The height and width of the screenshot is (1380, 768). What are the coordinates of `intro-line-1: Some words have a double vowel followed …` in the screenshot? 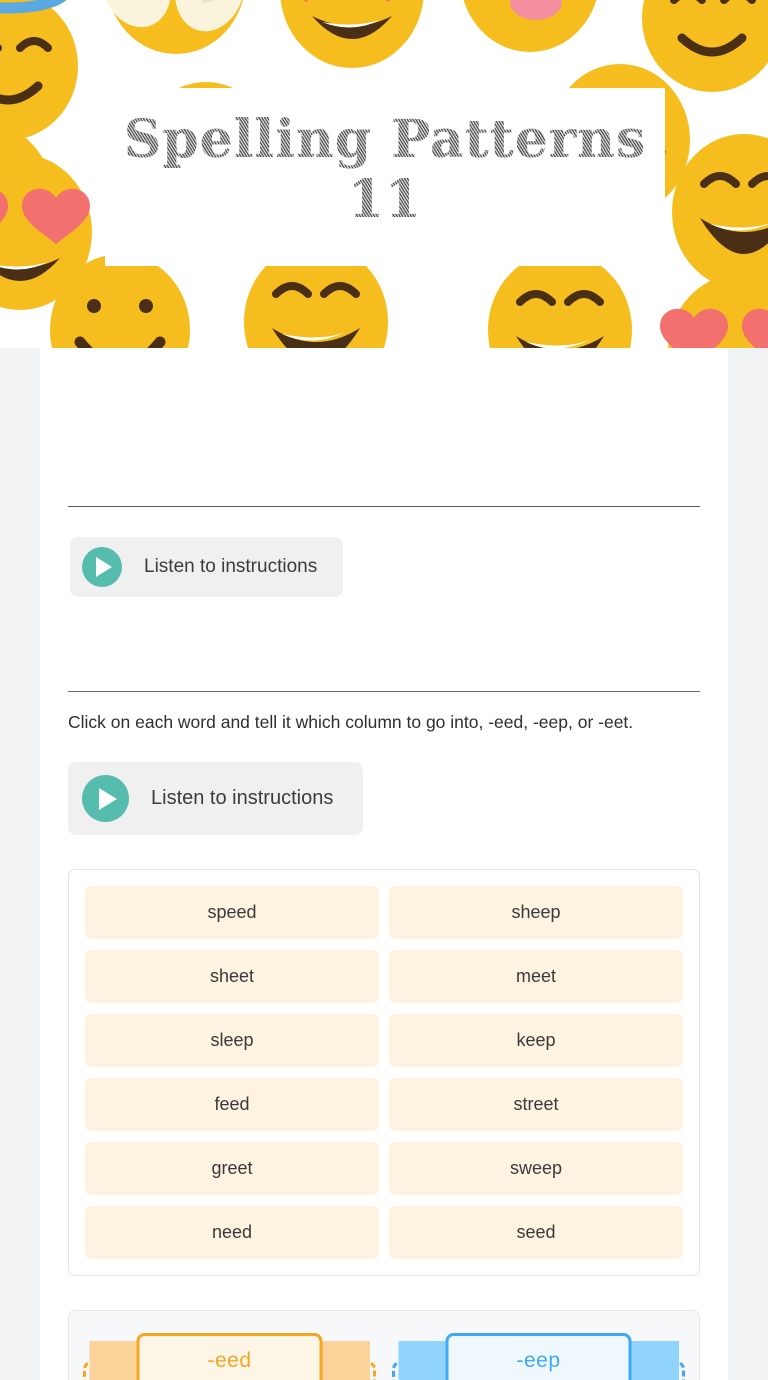 It's located at (384, 400).